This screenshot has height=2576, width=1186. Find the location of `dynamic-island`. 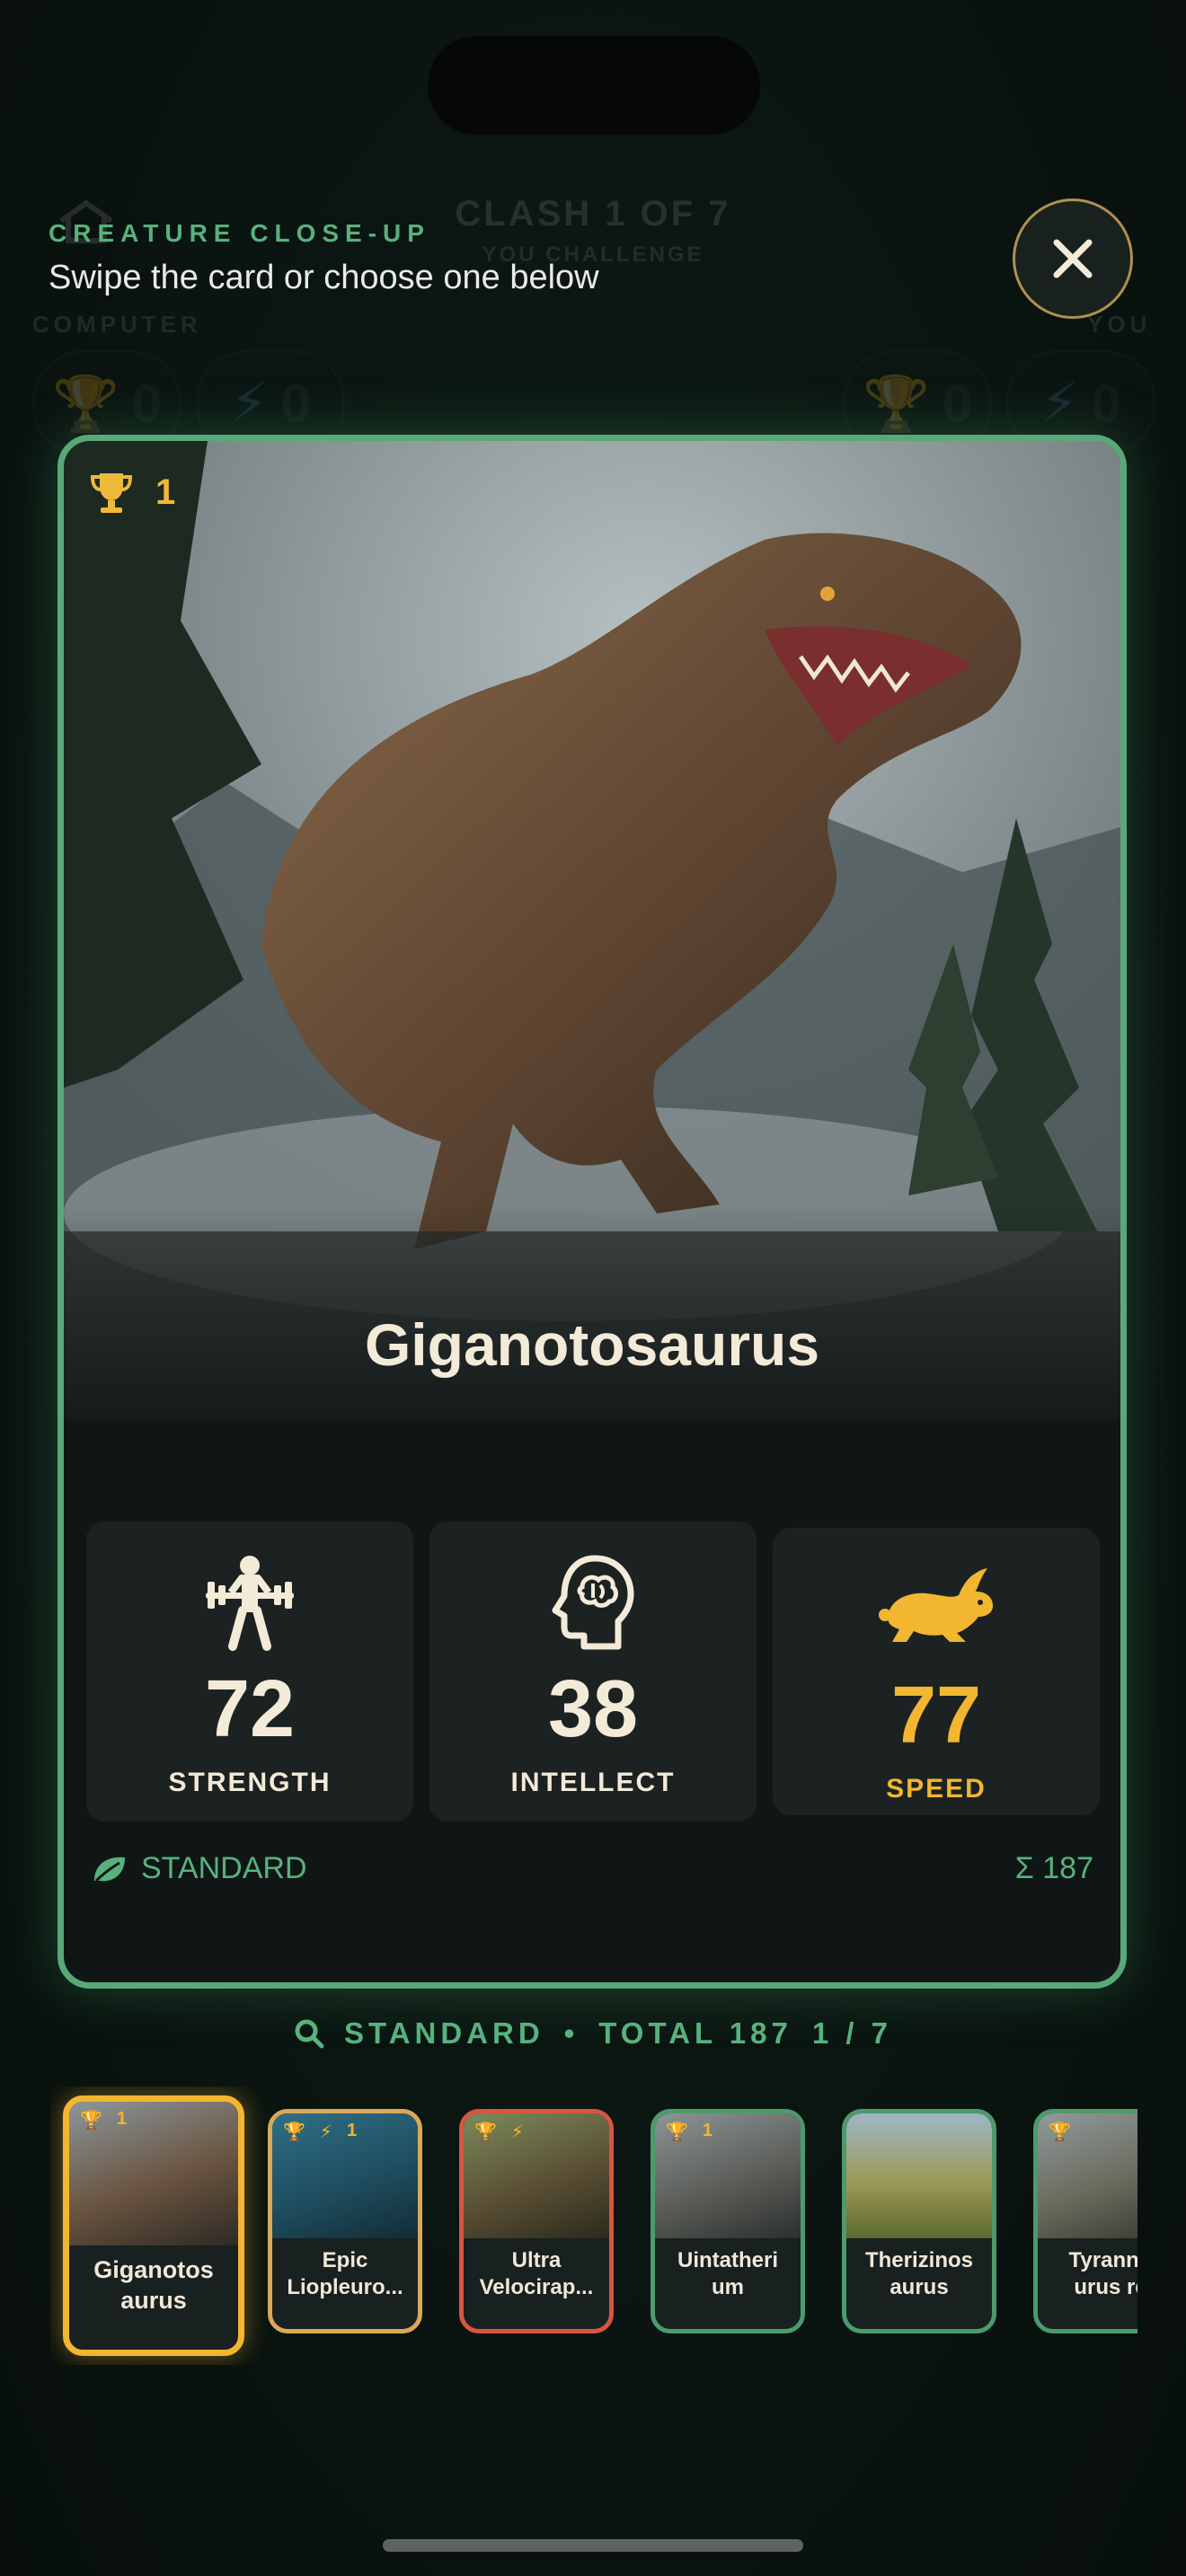

dynamic-island is located at coordinates (594, 85).